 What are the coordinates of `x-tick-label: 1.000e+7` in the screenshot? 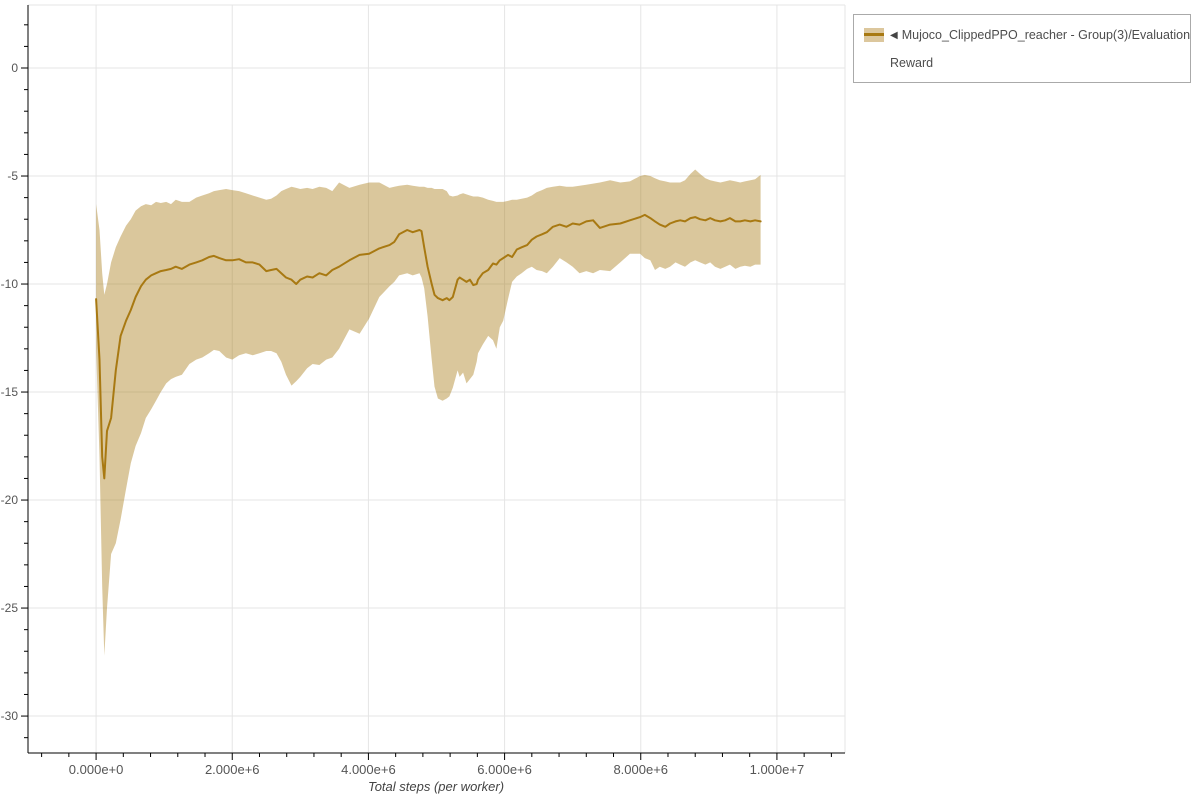 It's located at (777, 769).